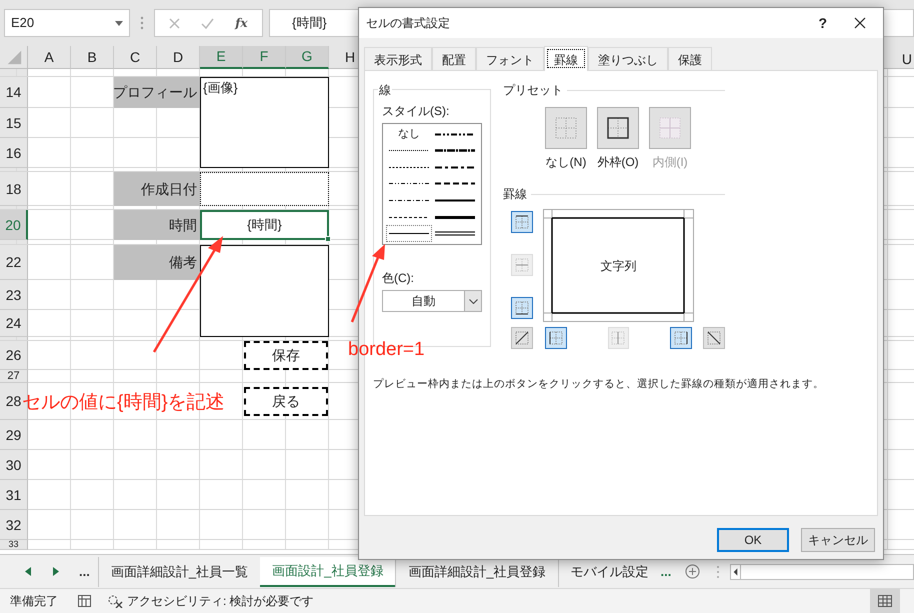  I want to click on help-button: ?, so click(822, 23).